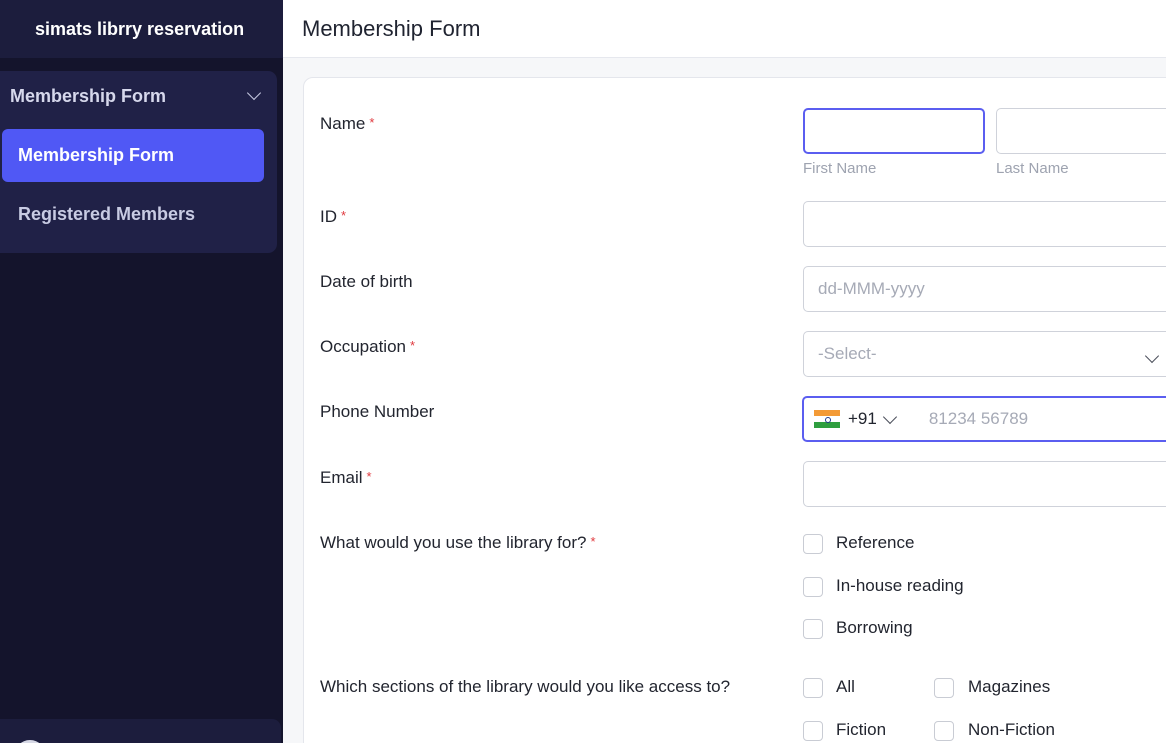  I want to click on sidebar-item-label: Membership Form, so click(96, 155).